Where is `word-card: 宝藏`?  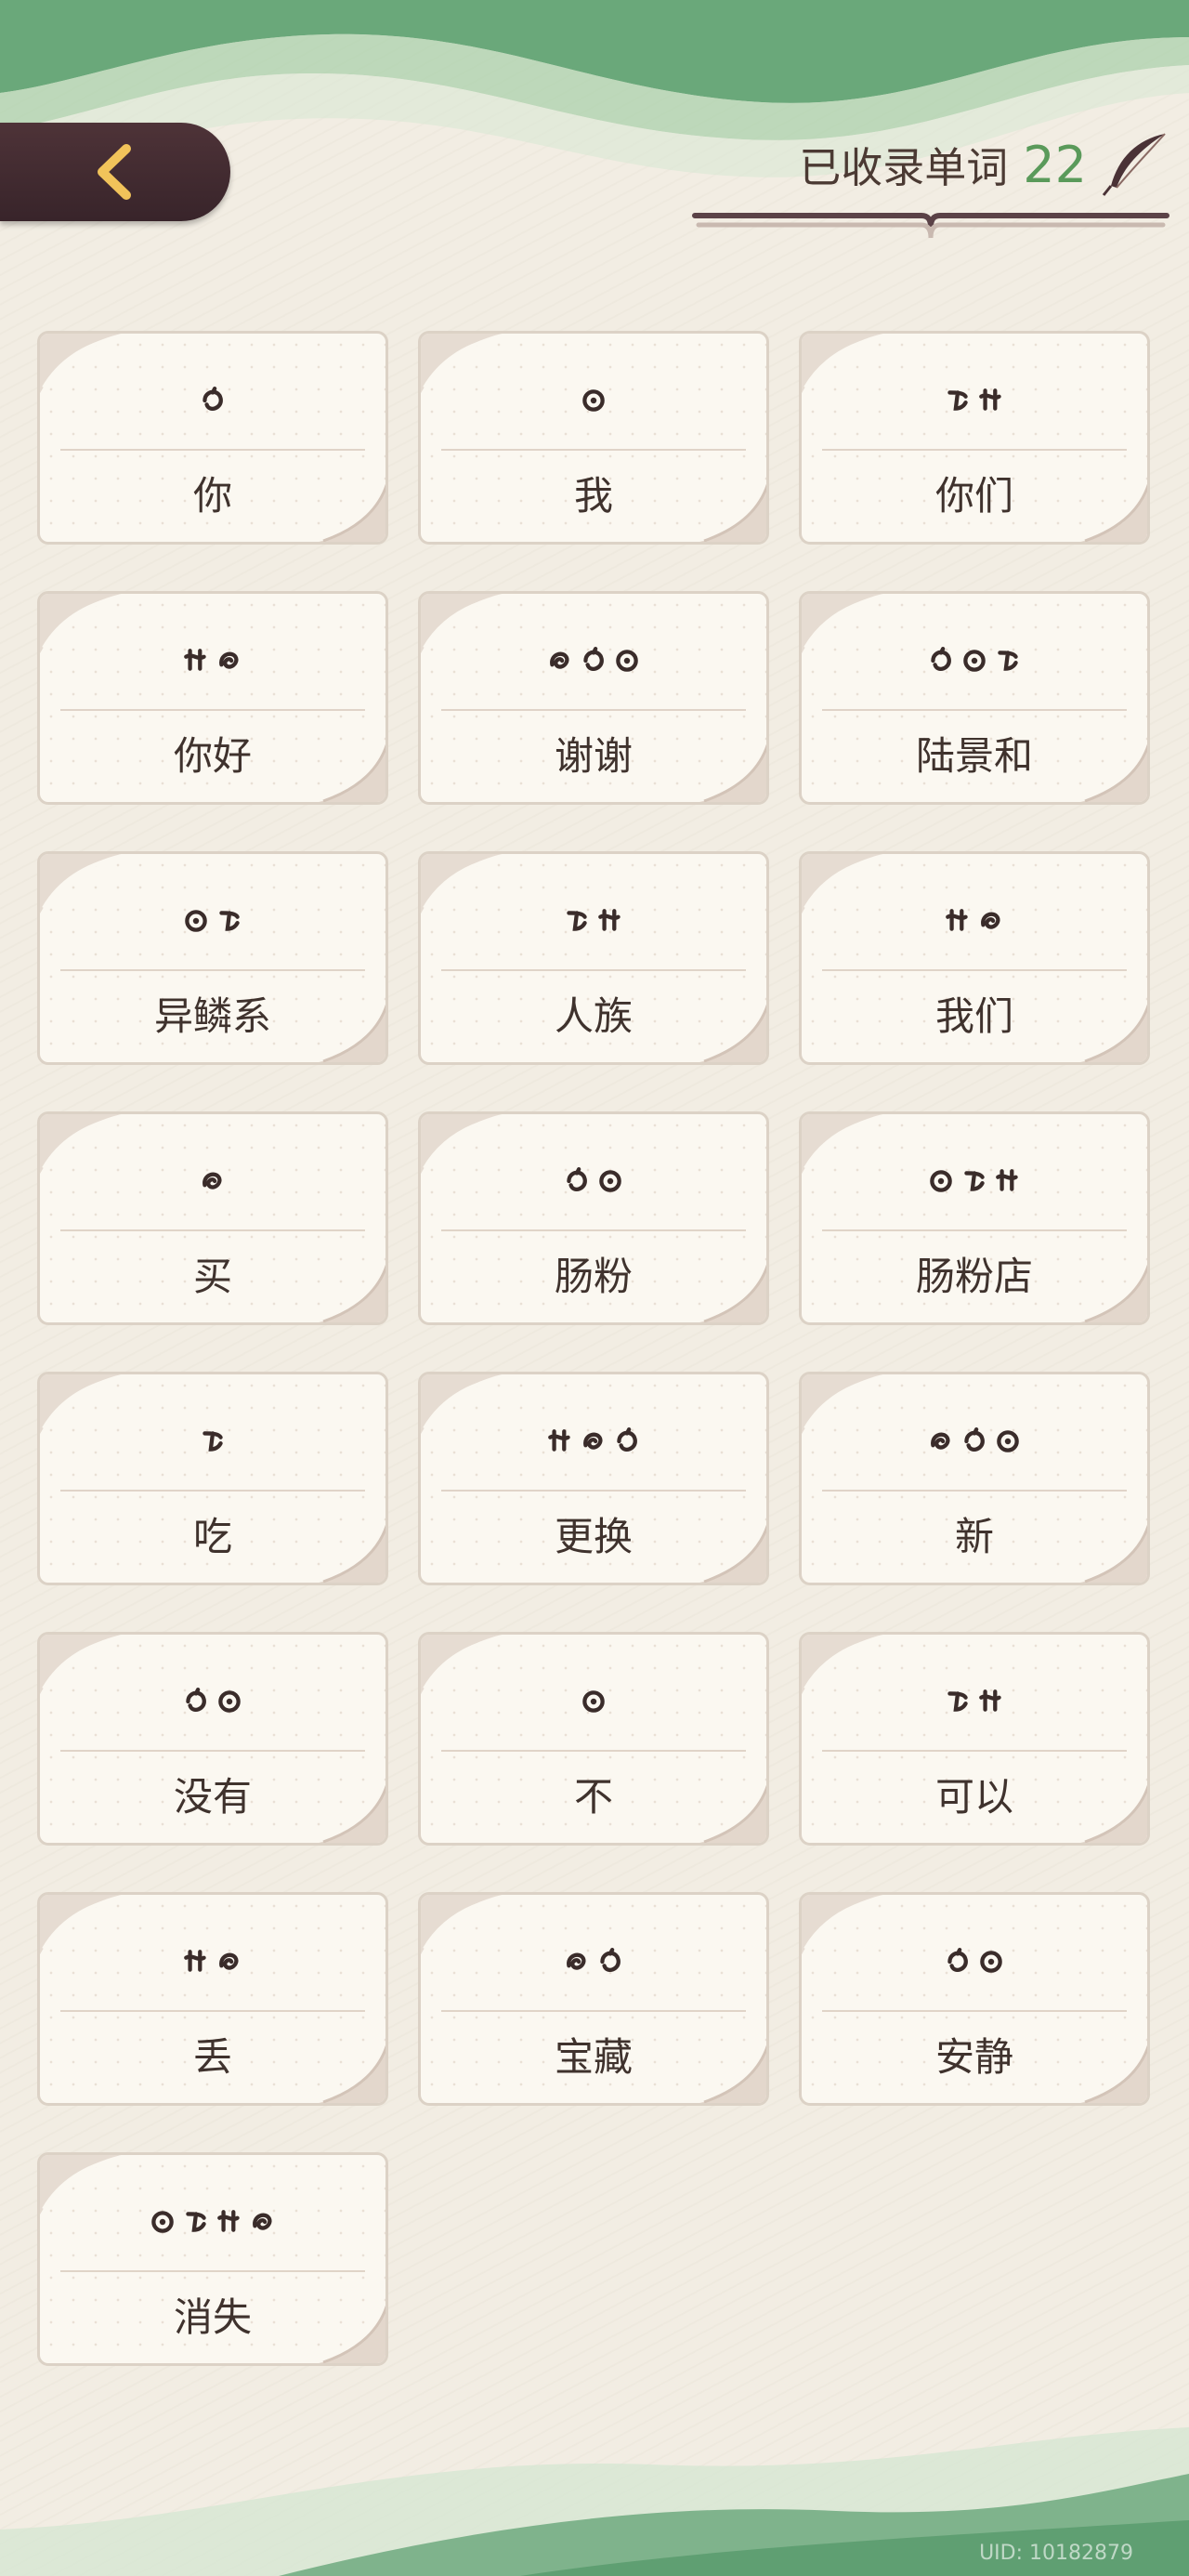 word-card: 宝藏 is located at coordinates (593, 1999).